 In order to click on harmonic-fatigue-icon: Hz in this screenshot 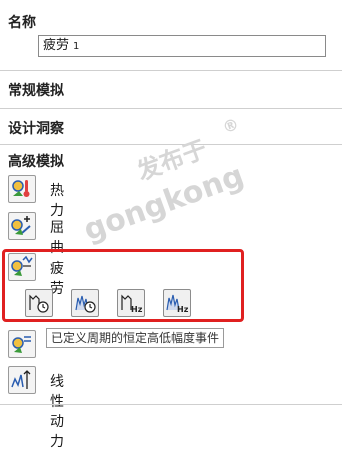, I will do `click(131, 303)`.